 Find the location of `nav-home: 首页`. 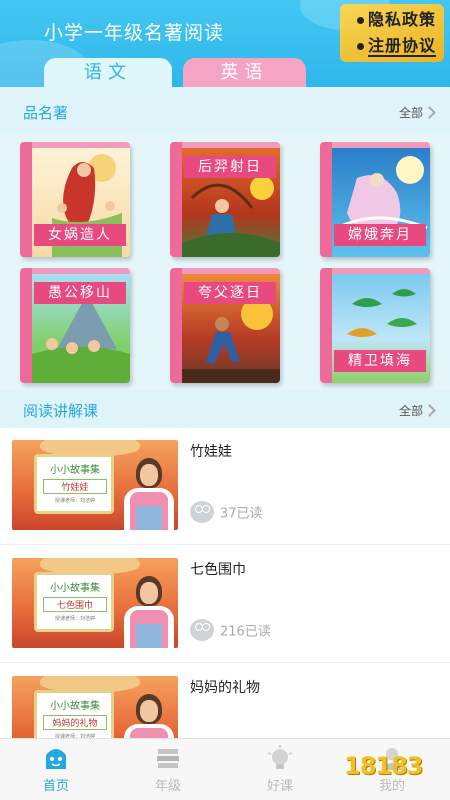

nav-home: 首页 is located at coordinates (56, 769).